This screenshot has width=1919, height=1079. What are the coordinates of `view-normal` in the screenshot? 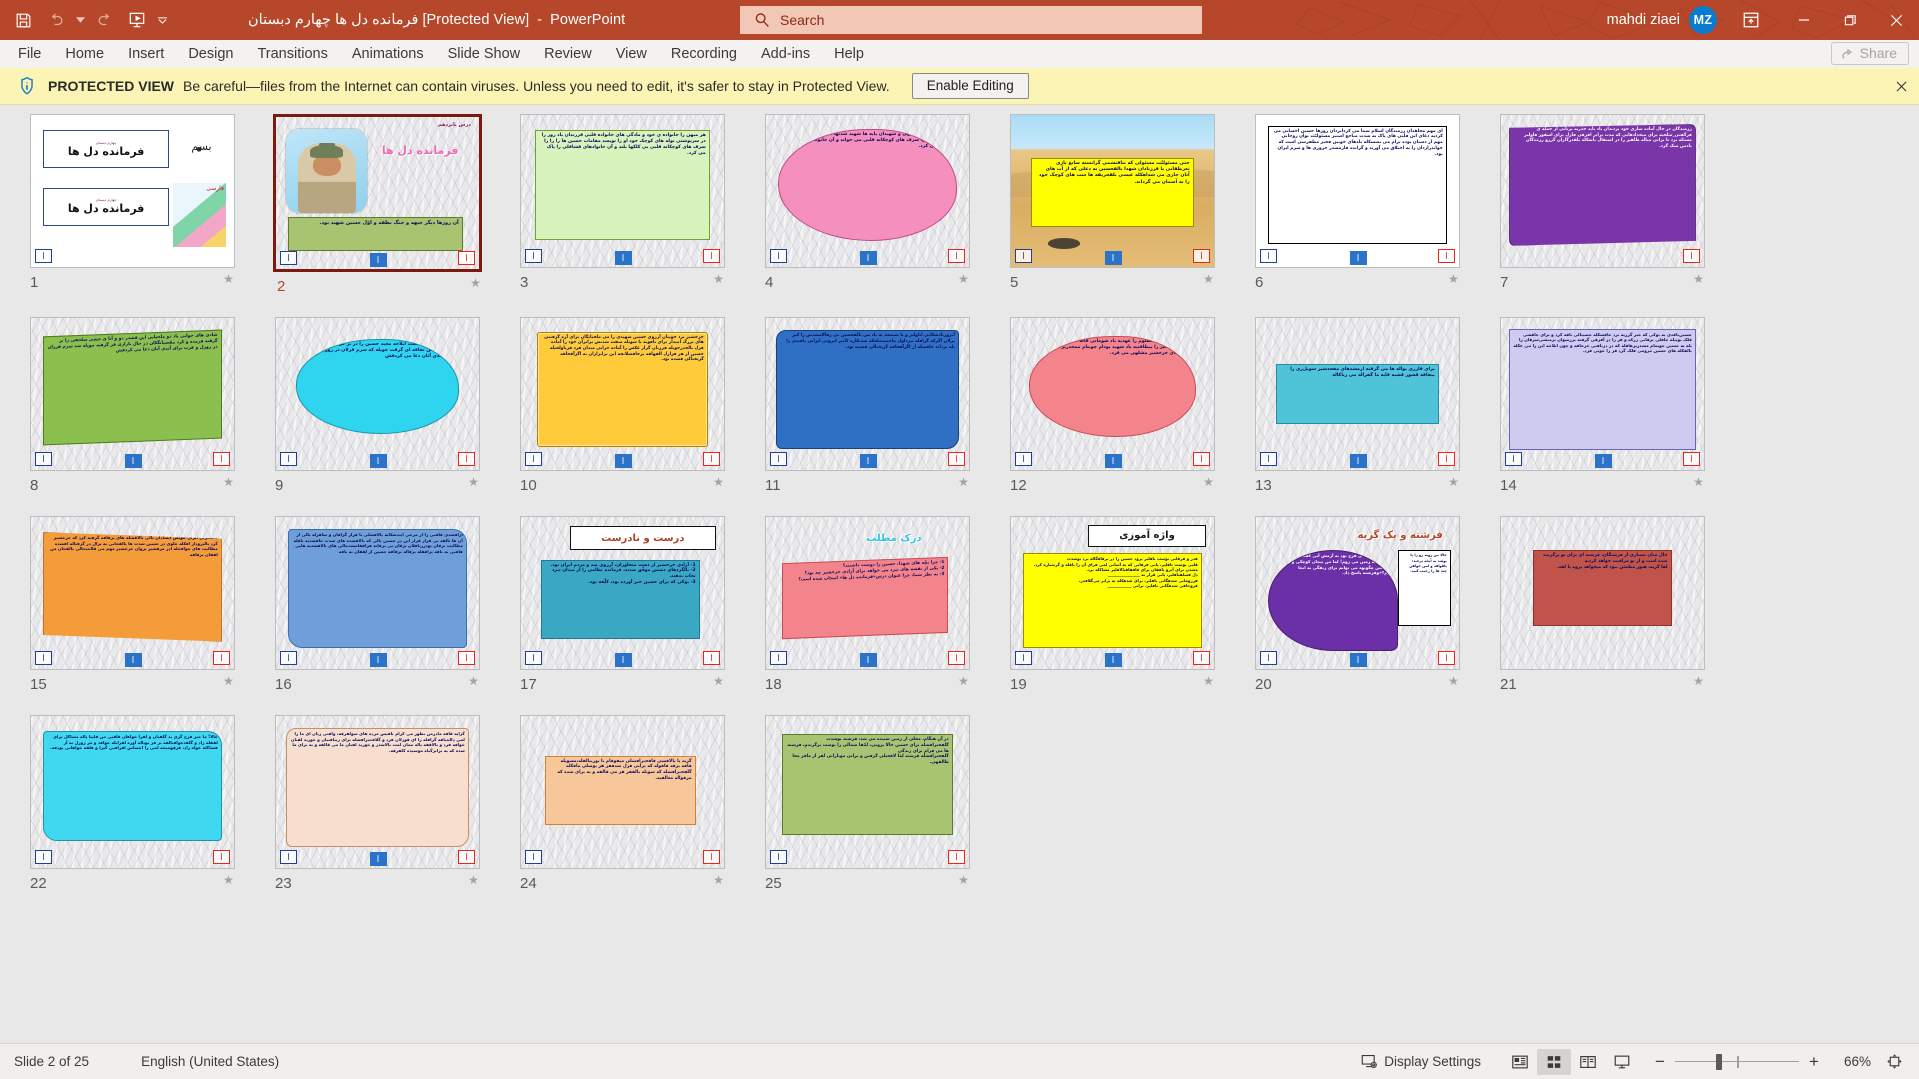 It's located at (1520, 1062).